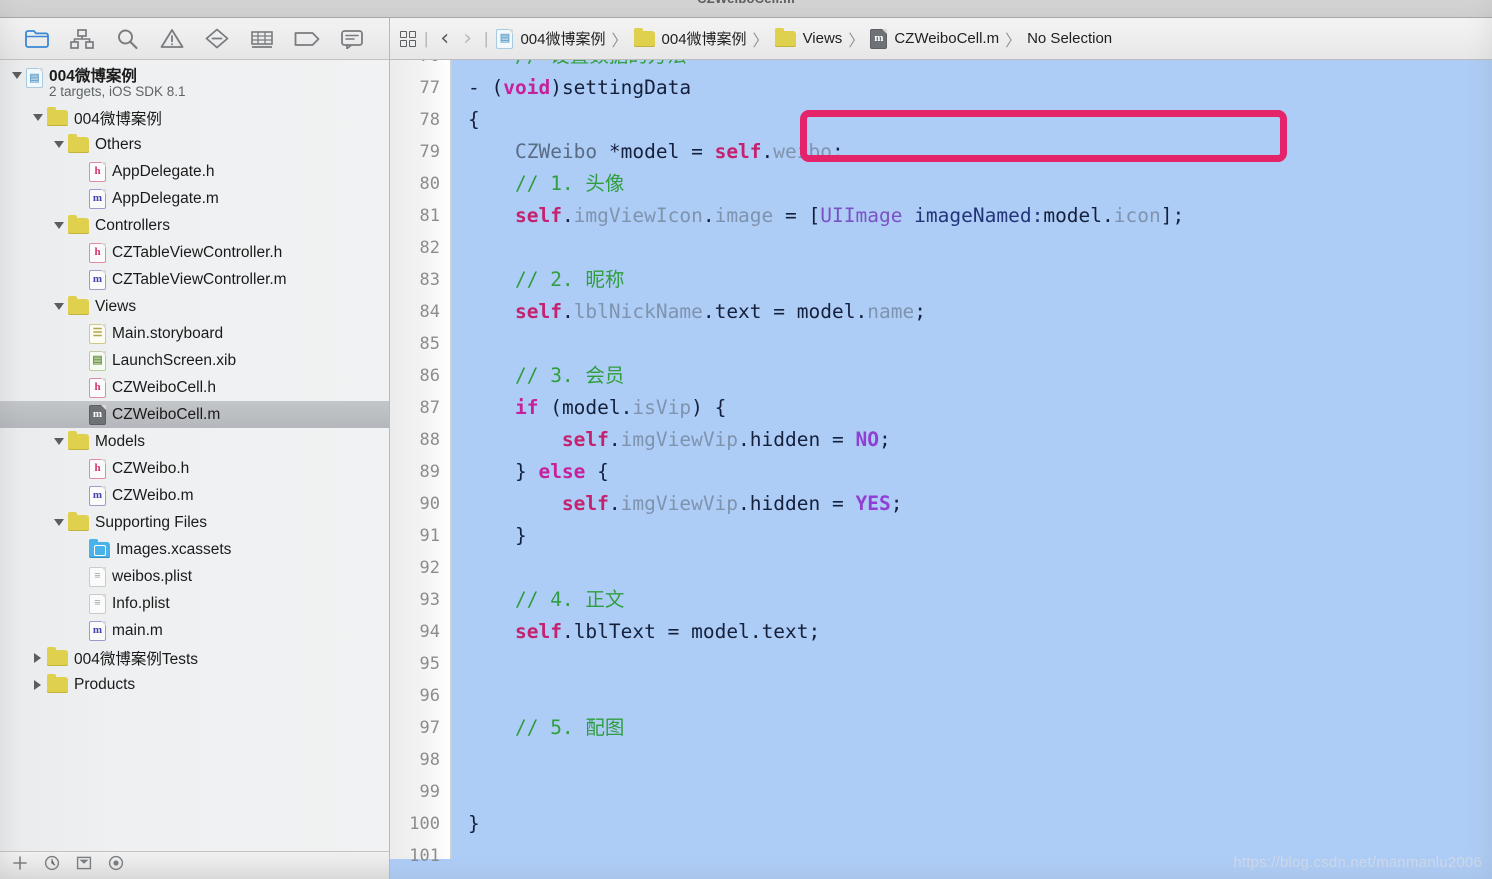  I want to click on code-token: hidden, so click(785, 439).